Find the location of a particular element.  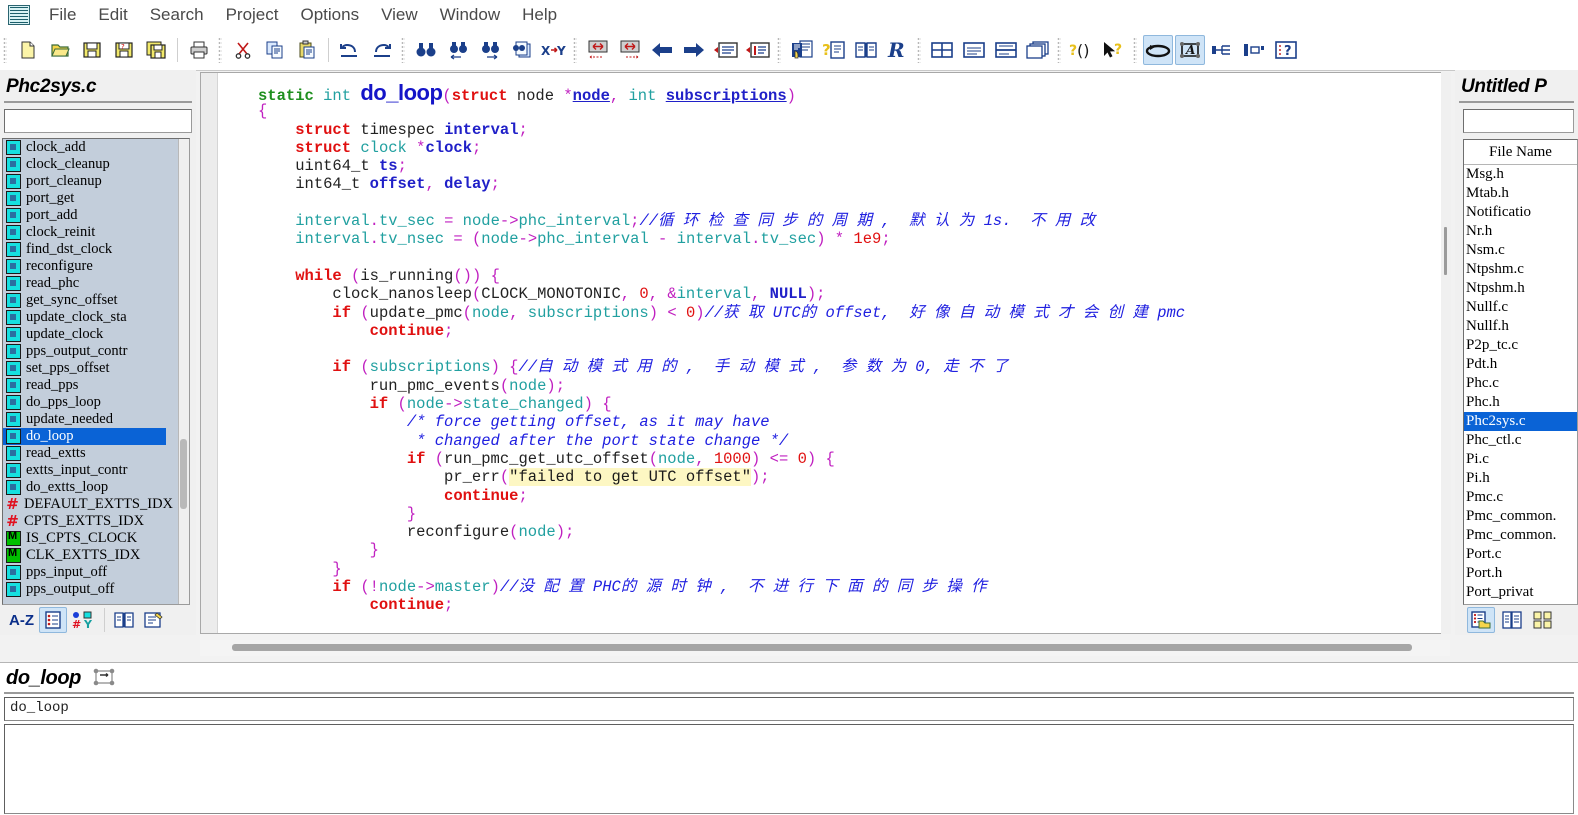

file-list-item: Nullf.c is located at coordinates (1520, 307).